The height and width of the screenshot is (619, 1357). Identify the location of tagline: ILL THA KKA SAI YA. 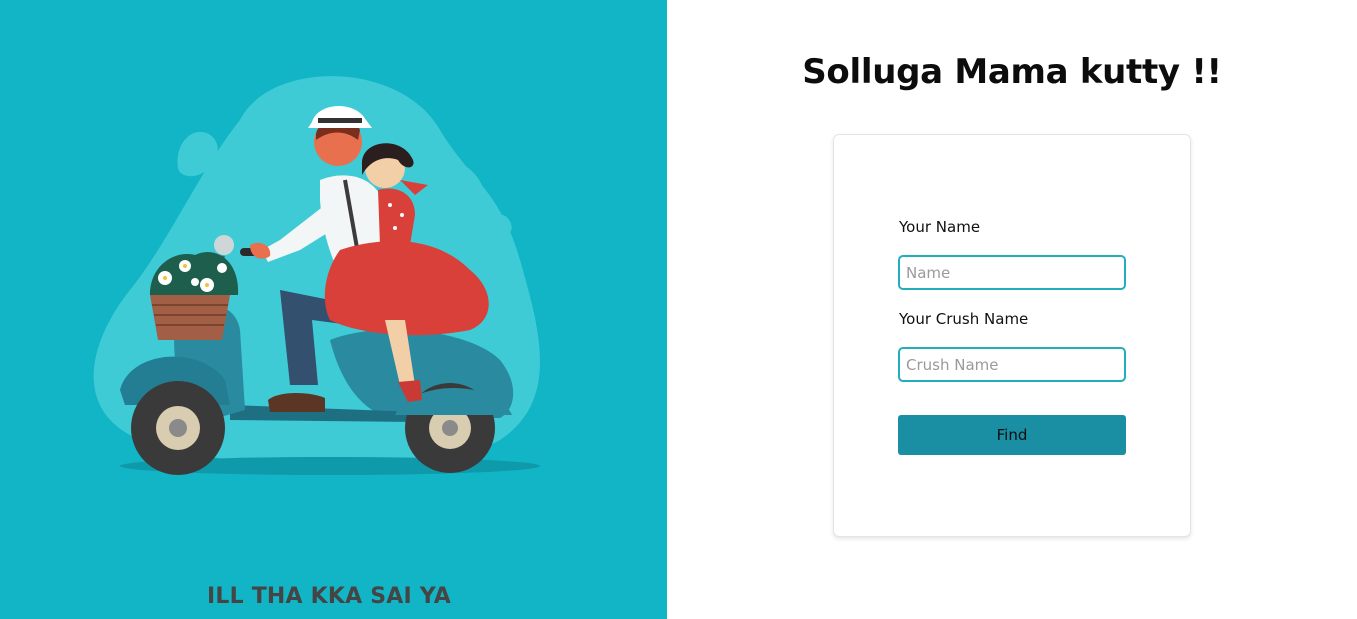
(329, 596).